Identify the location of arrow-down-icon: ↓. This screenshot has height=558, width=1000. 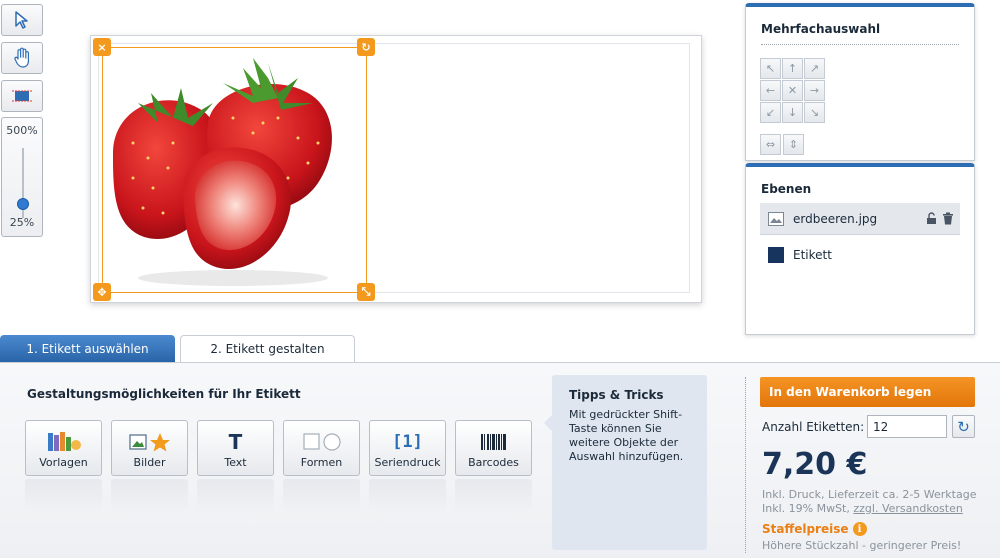
(792, 112).